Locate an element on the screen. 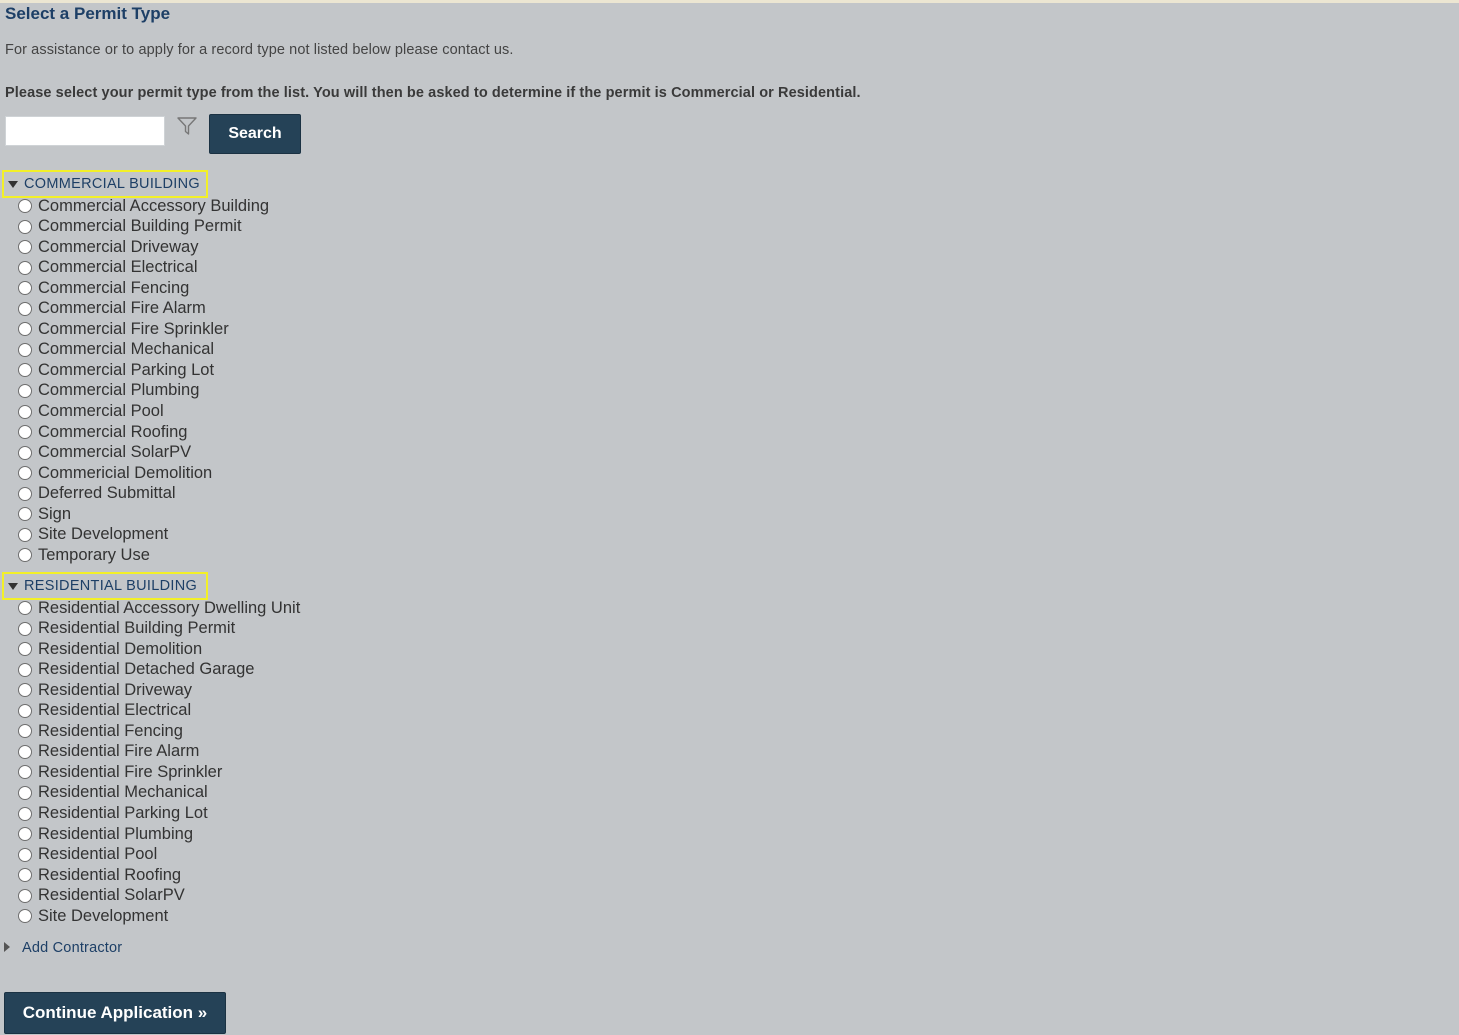  permit-type-label: Sign is located at coordinates (54, 514).